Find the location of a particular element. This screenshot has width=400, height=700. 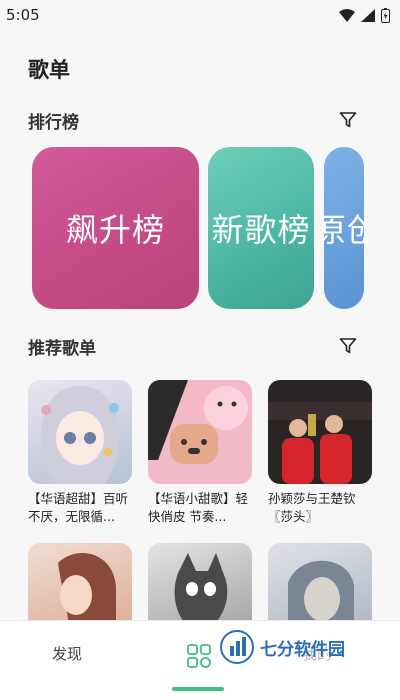

wifi-icon is located at coordinates (347, 15).